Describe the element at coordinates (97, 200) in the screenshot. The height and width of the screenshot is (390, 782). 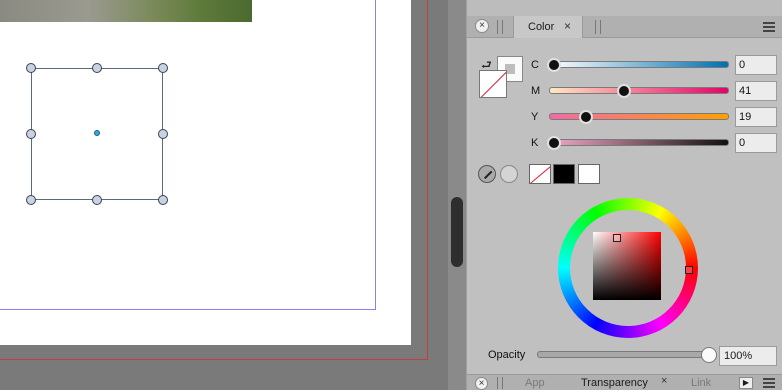
I see `resize-handle-bottom` at that location.